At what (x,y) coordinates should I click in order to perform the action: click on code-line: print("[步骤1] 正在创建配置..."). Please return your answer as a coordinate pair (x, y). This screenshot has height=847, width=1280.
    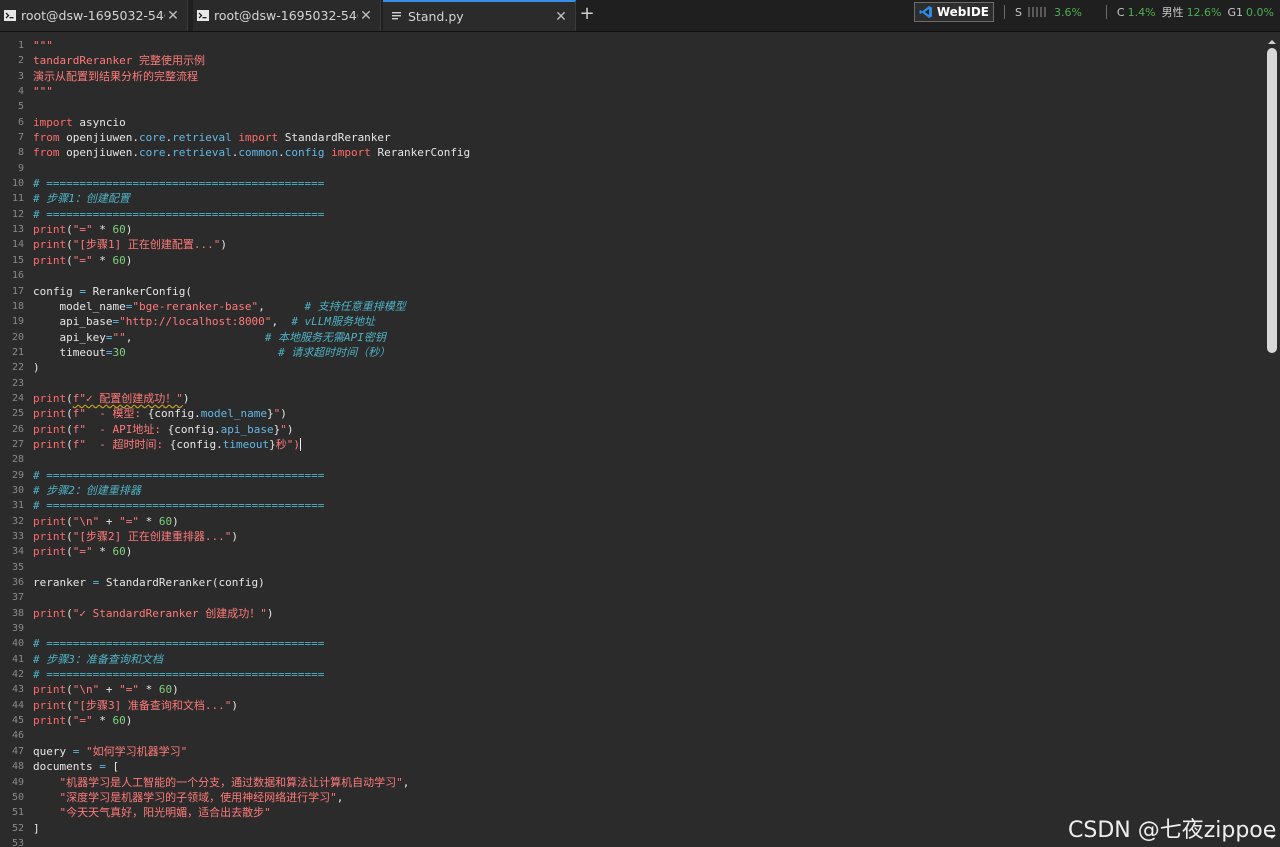
    Looking at the image, I should click on (251, 244).